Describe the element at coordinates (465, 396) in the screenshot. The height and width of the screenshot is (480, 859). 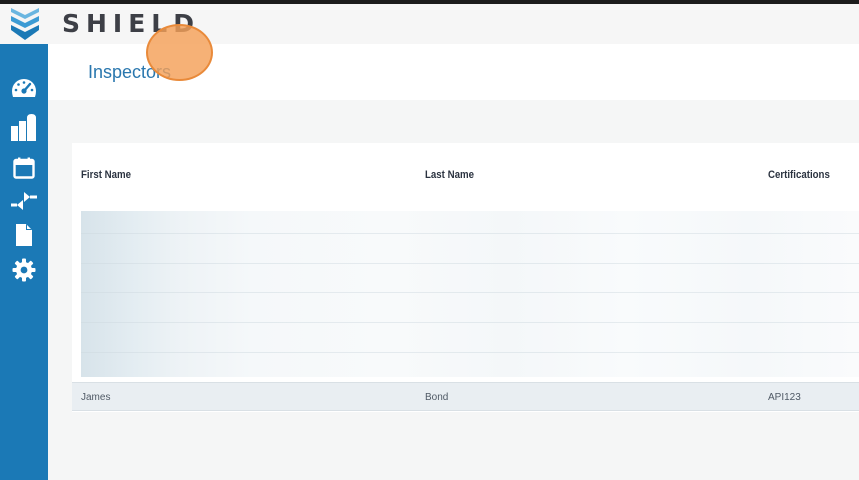
I see `table-row: James Bond API123` at that location.